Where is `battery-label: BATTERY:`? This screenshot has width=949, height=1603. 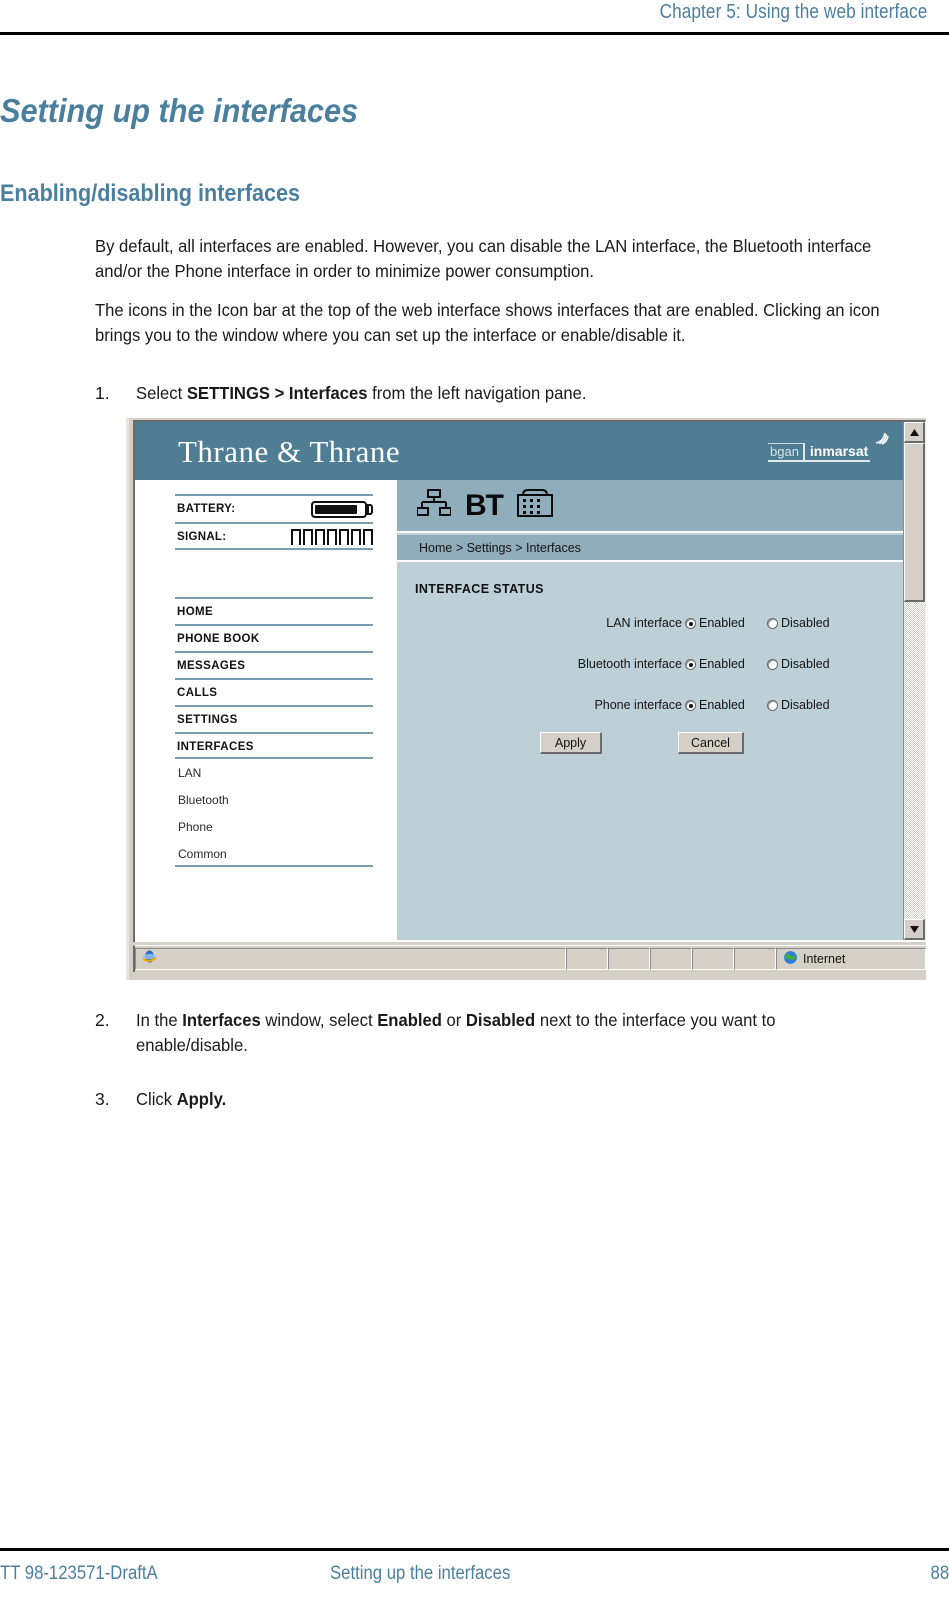 battery-label: BATTERY: is located at coordinates (206, 509).